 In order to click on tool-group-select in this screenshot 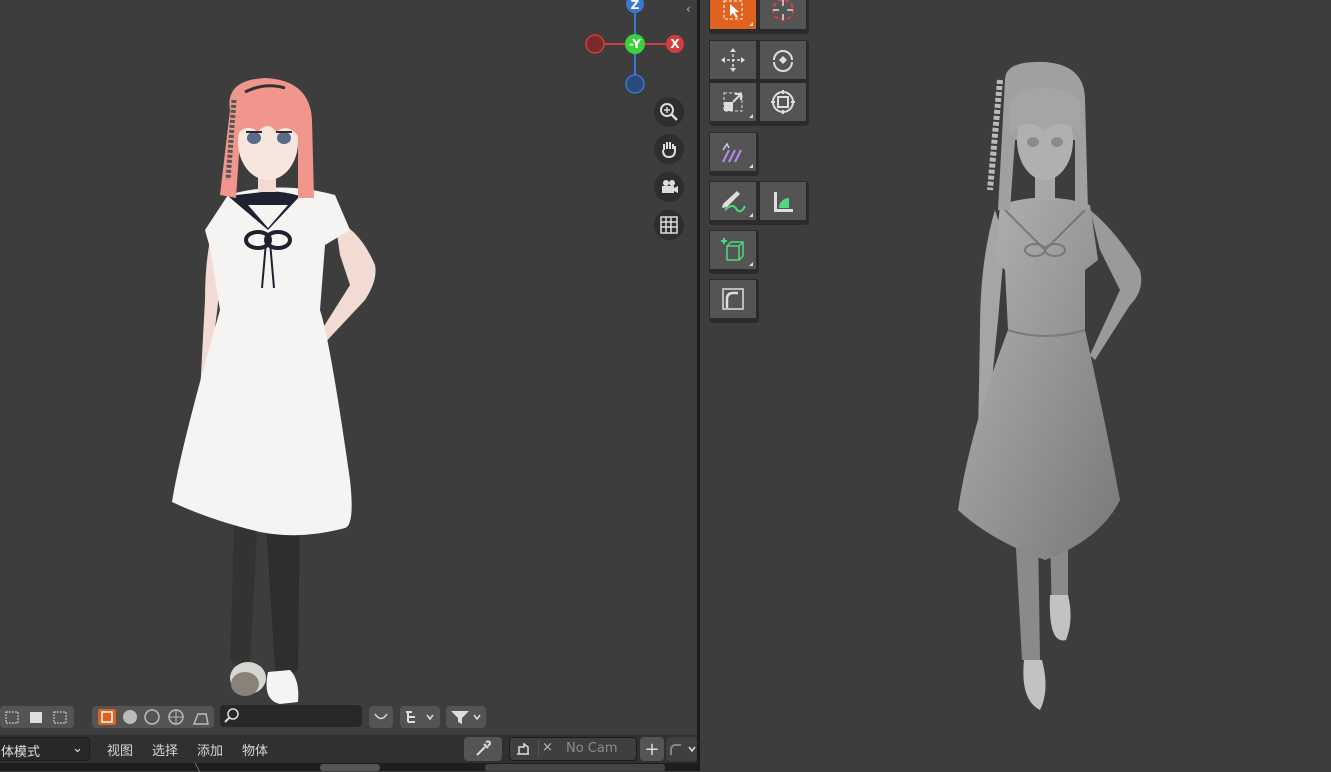, I will do `click(759, 17)`.